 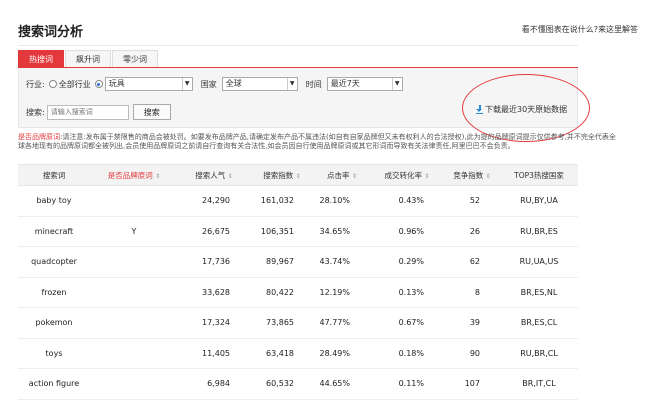 What do you see at coordinates (472, 353) in the screenshot?
I see `cell-competition: 90` at bounding box center [472, 353].